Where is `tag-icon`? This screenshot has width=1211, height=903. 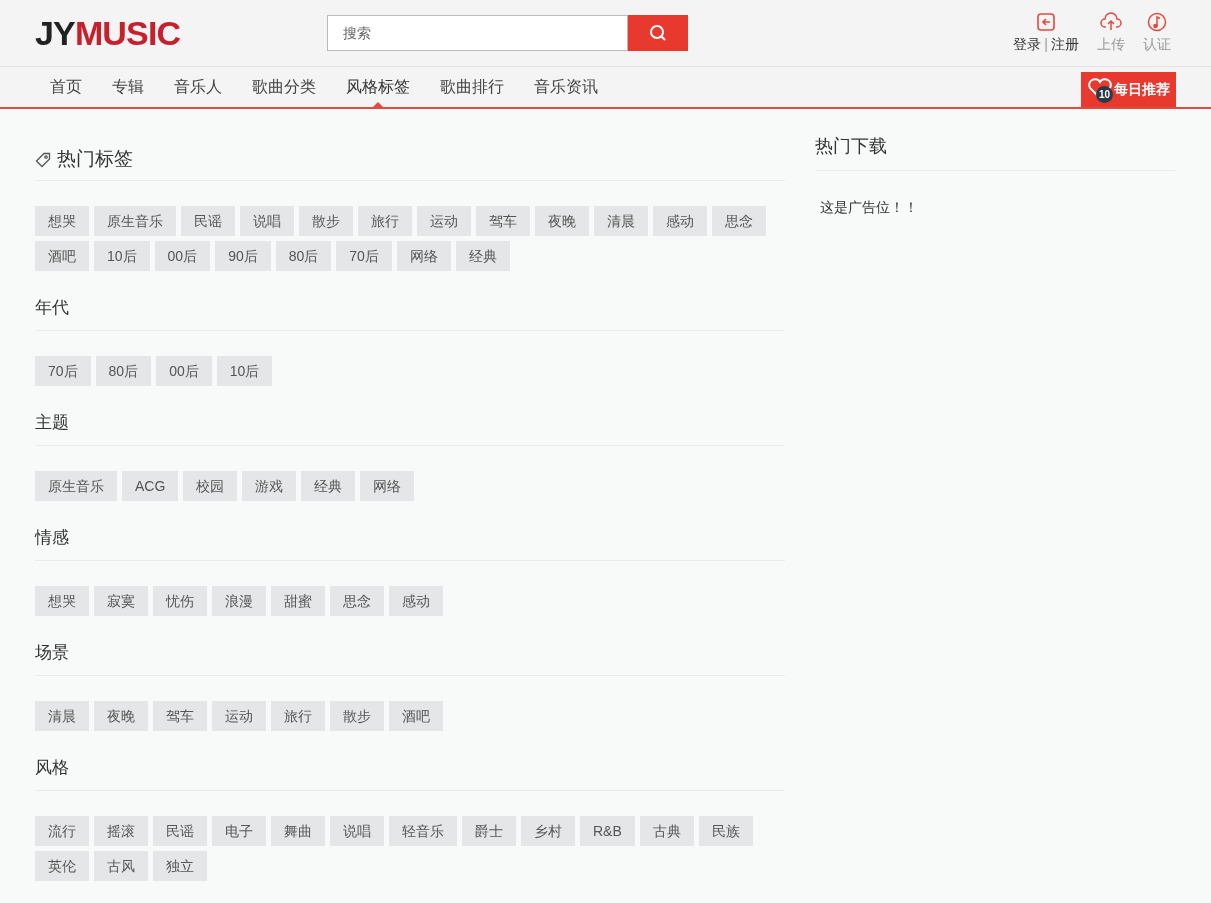
tag-icon is located at coordinates (43, 159).